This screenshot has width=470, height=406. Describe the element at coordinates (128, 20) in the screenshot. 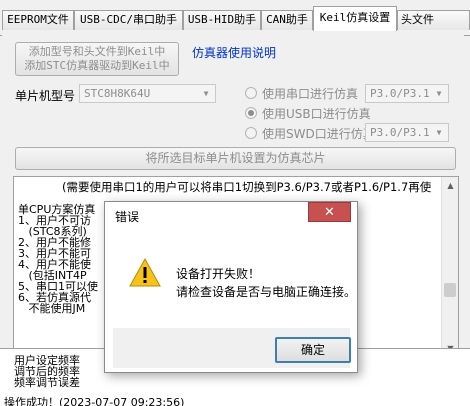

I see `tab-usb-cdc: USB-CDC/串口助手` at that location.